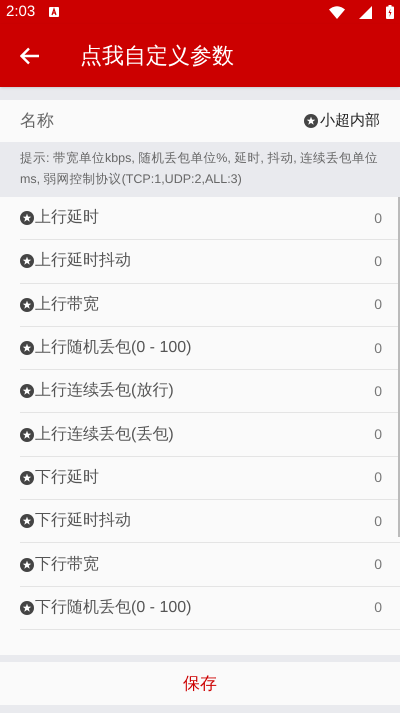  What do you see at coordinates (210, 565) in the screenshot?
I see `param-row: 下行带宽 0` at bounding box center [210, 565].